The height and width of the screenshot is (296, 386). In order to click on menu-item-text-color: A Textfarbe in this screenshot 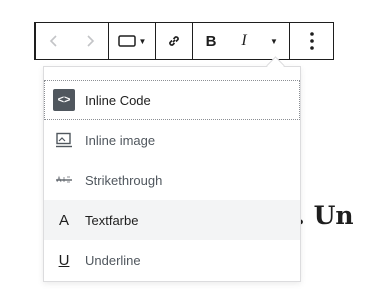, I will do `click(172, 220)`.